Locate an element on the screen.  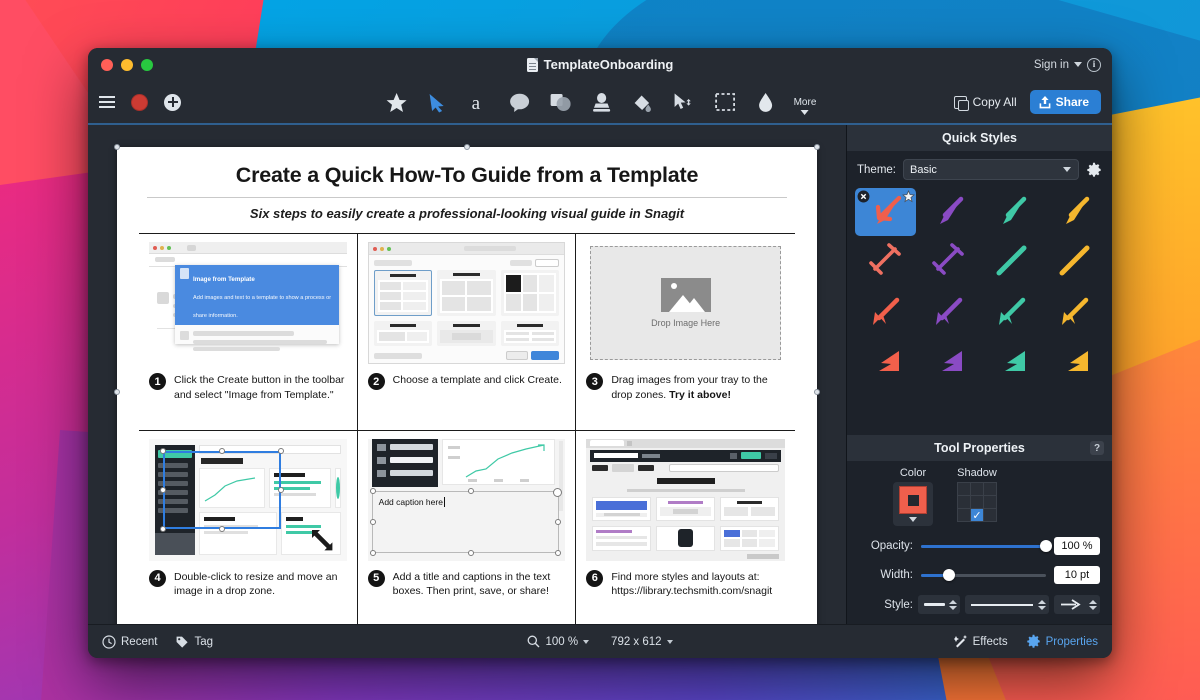
selection-handle-tr is located at coordinates (281, 450).